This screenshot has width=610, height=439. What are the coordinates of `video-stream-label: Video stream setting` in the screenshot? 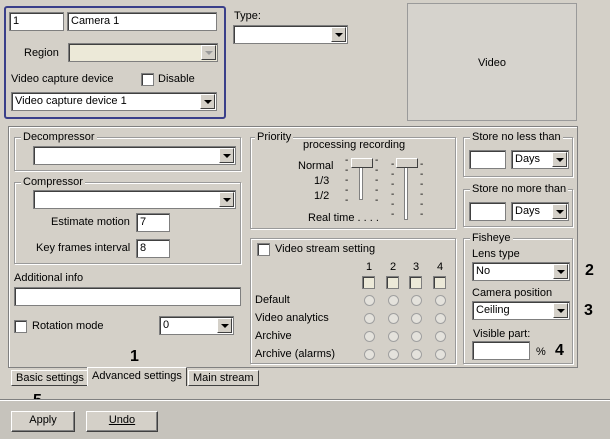 It's located at (325, 249).